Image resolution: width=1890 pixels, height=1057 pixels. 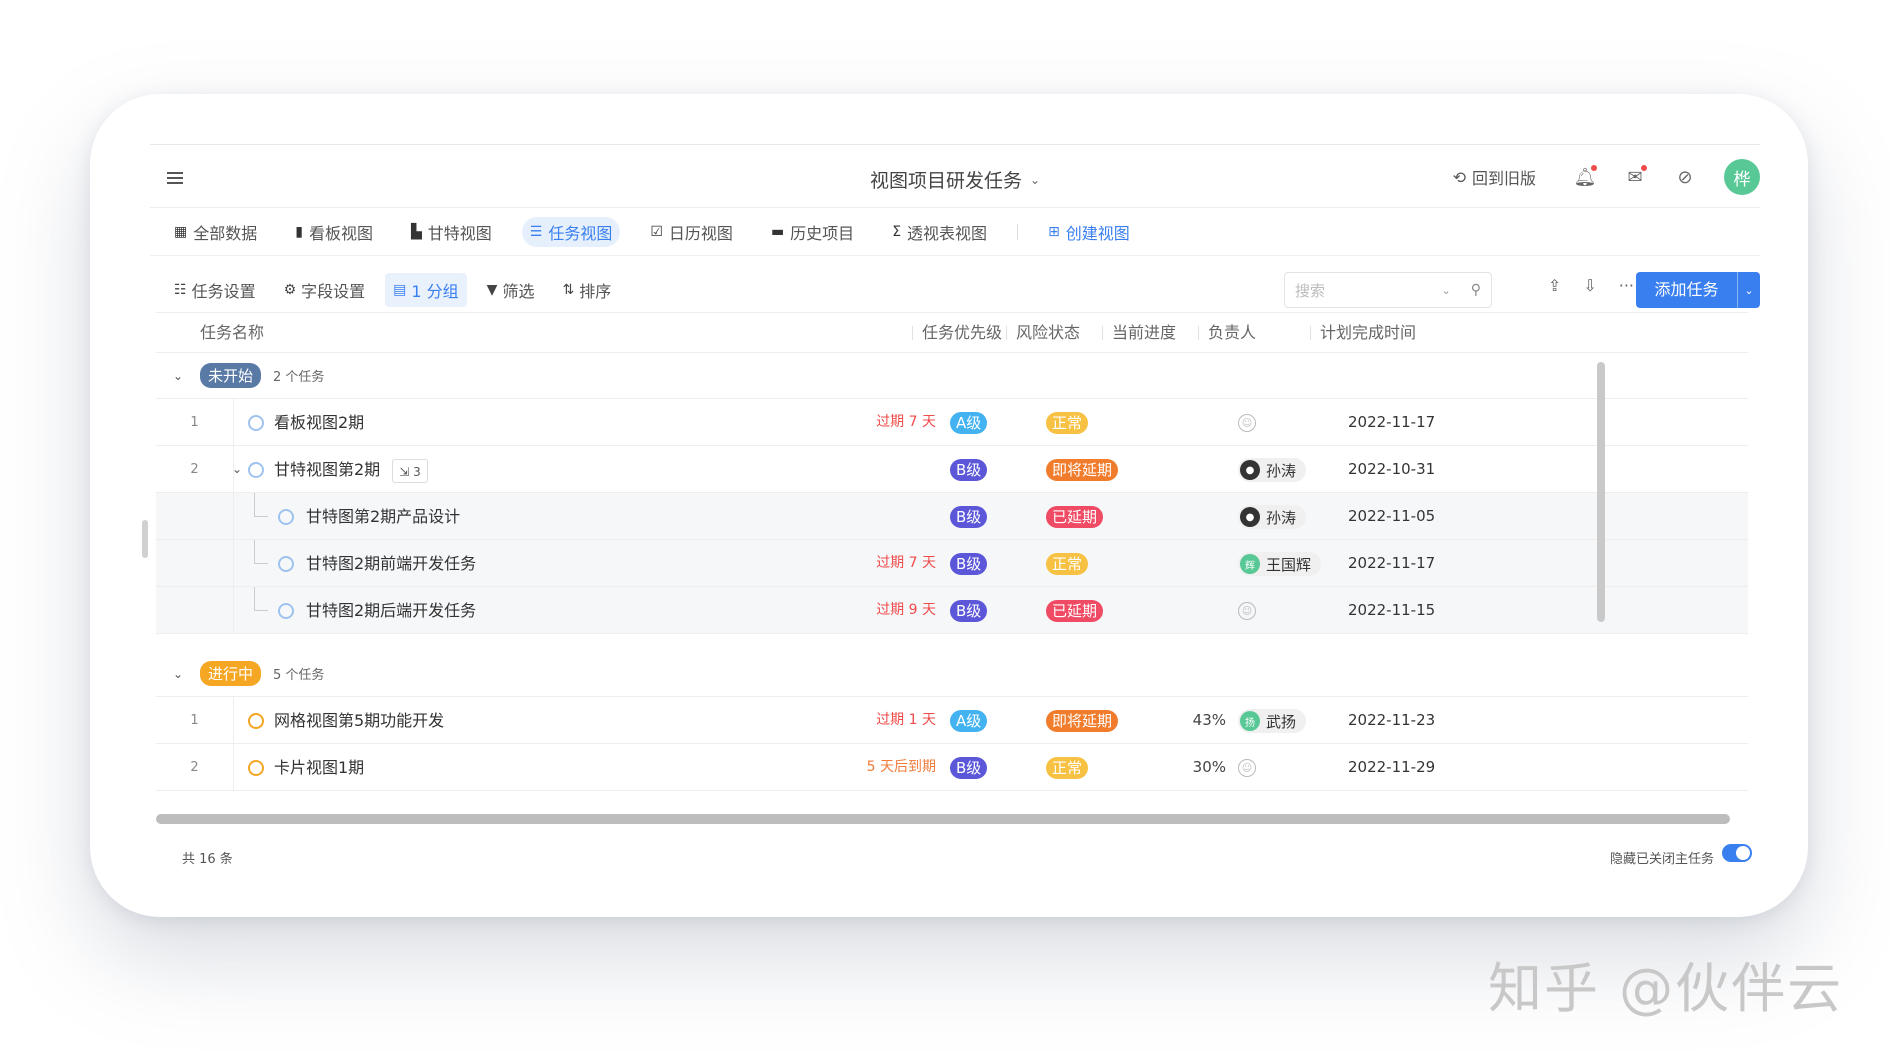 What do you see at coordinates (1363, 333) in the screenshot?
I see `col-due: 计划完成时间` at bounding box center [1363, 333].